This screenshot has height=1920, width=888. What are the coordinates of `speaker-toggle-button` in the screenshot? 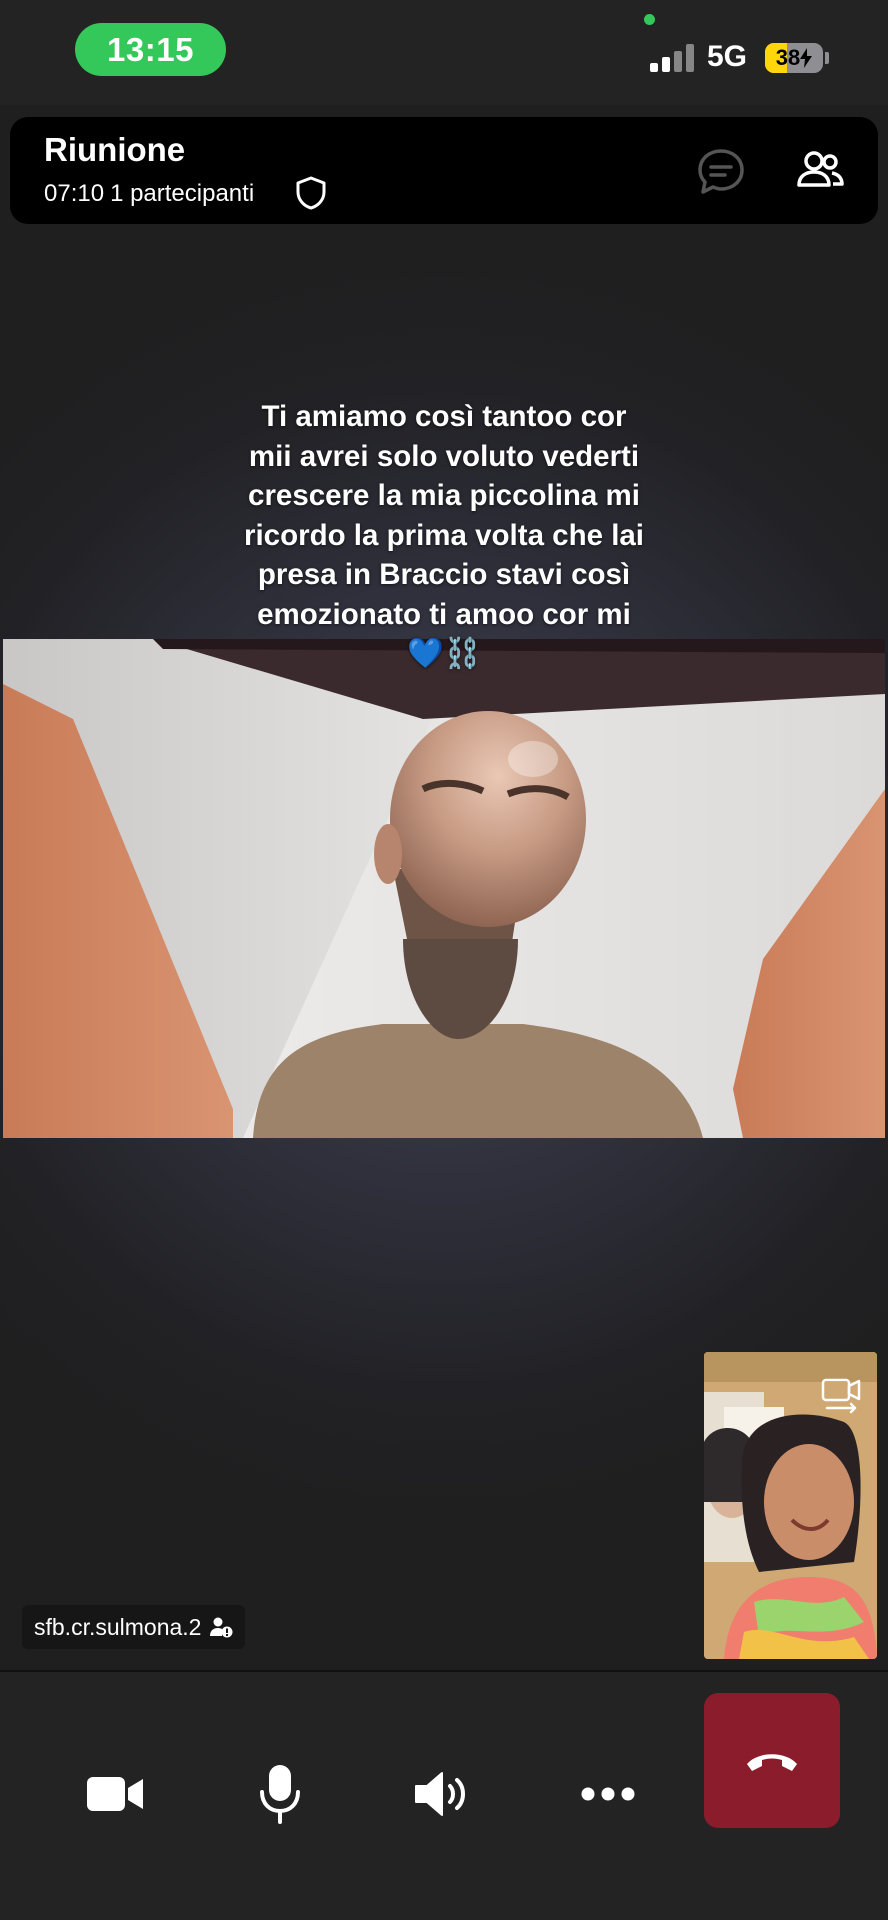 It's located at (444, 1794).